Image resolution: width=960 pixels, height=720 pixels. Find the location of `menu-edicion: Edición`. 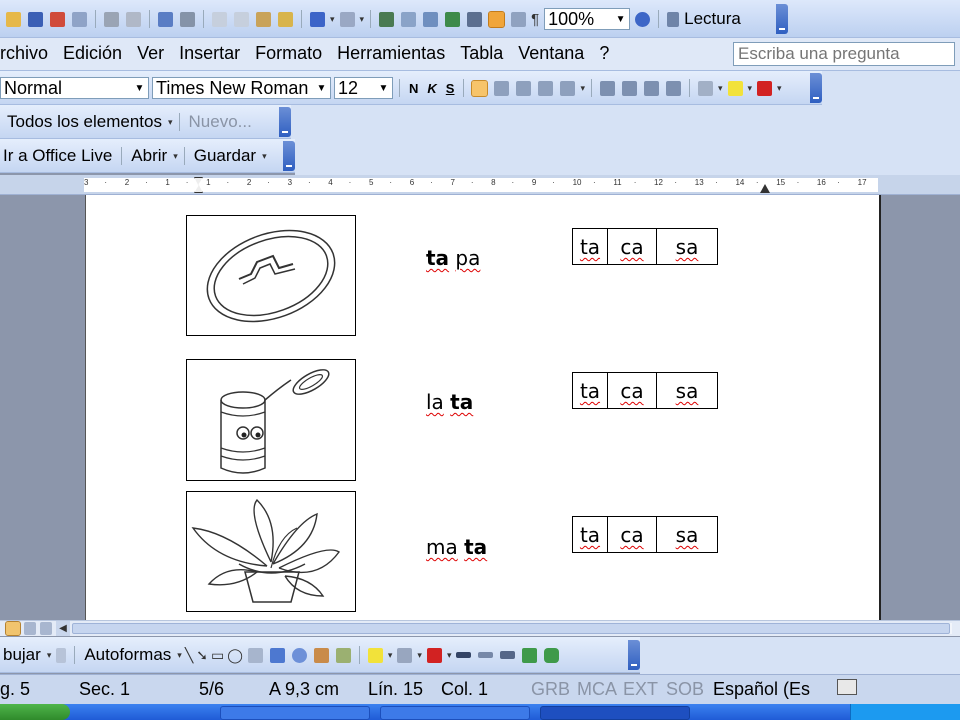

menu-edicion: Edición is located at coordinates (92, 53).